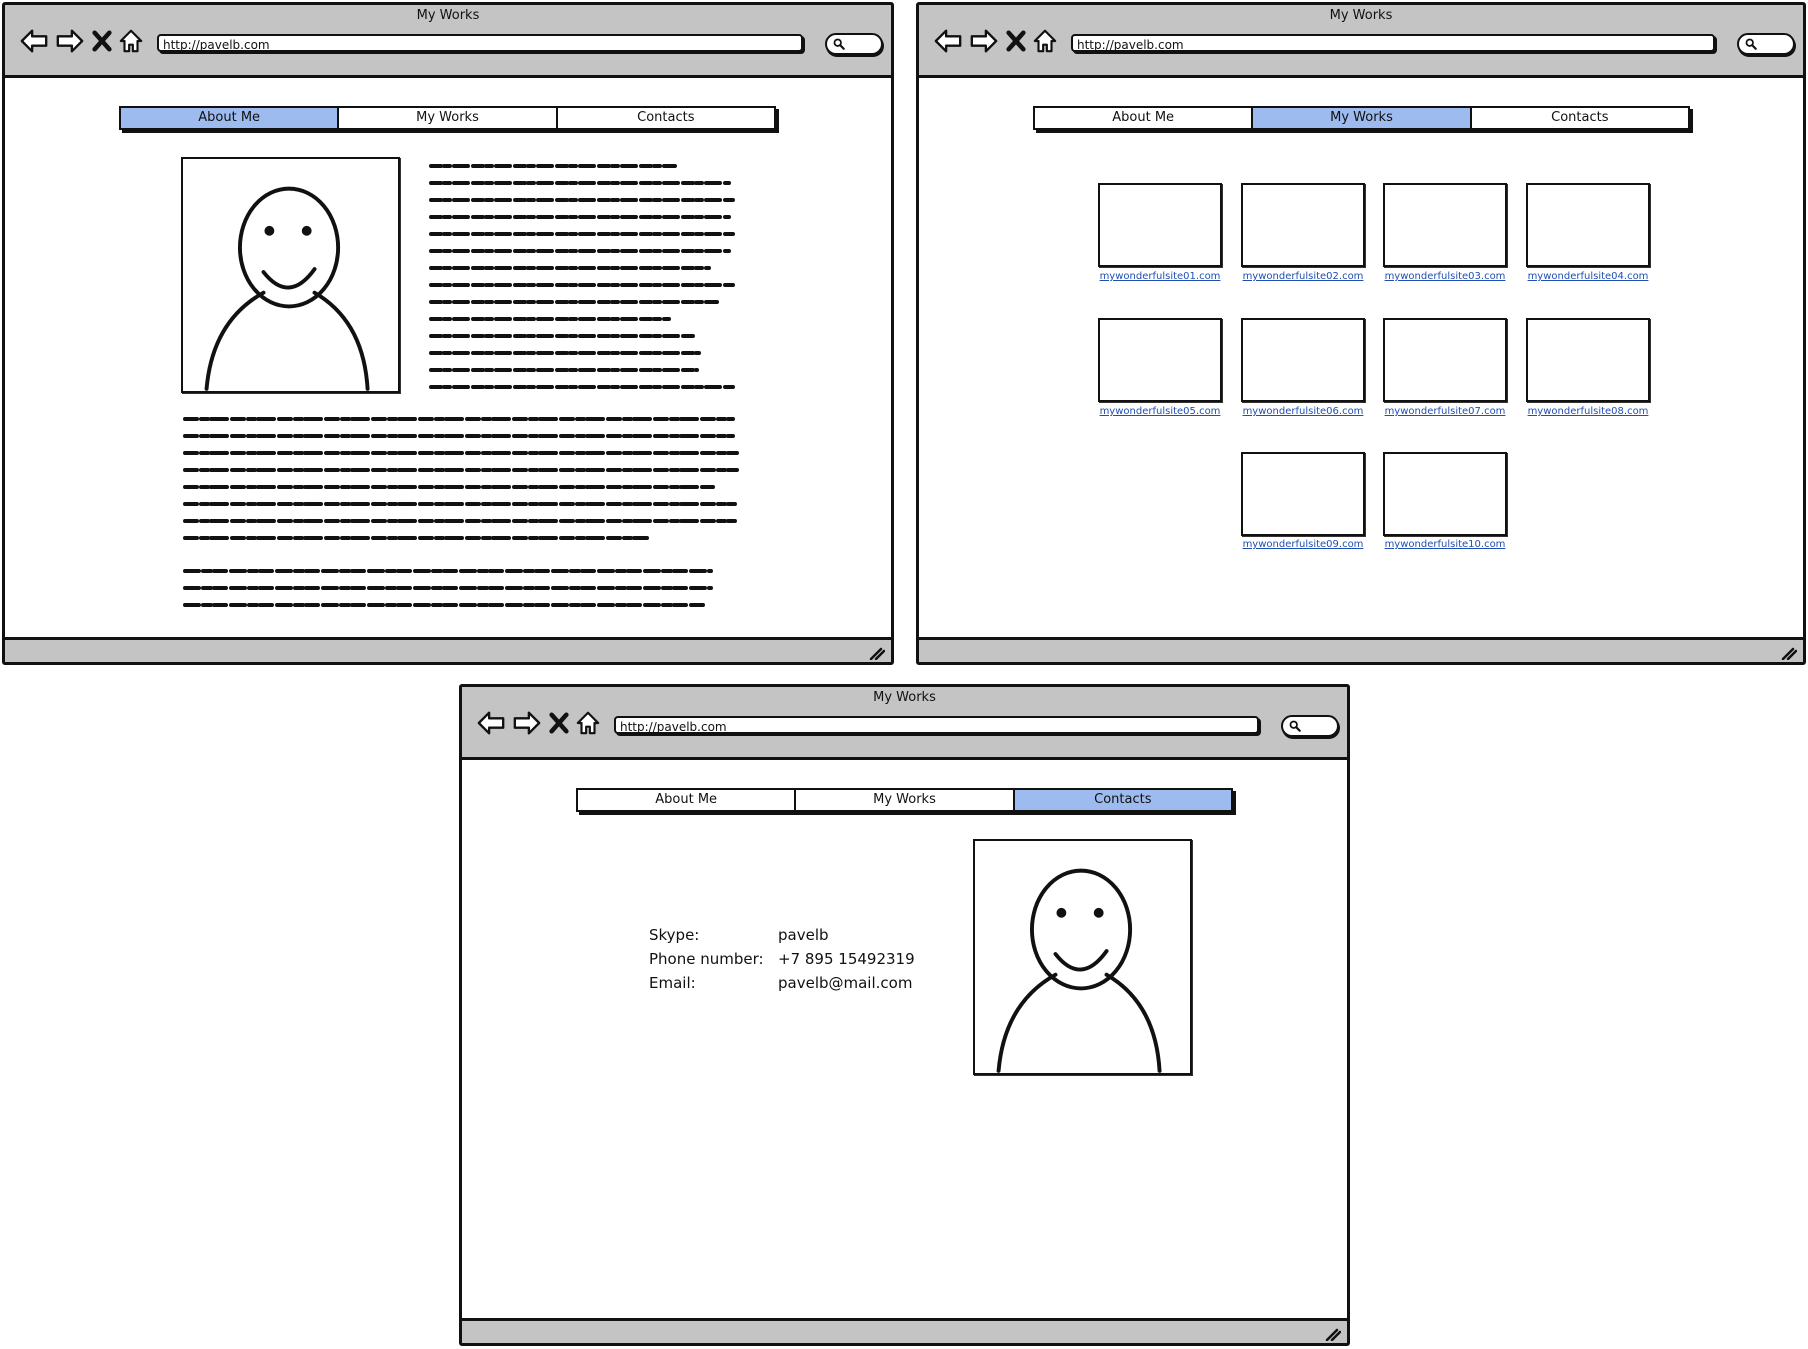 The height and width of the screenshot is (1349, 1808). Describe the element at coordinates (461, 478) in the screenshot. I see `placeholder-text-block-middle` at that location.